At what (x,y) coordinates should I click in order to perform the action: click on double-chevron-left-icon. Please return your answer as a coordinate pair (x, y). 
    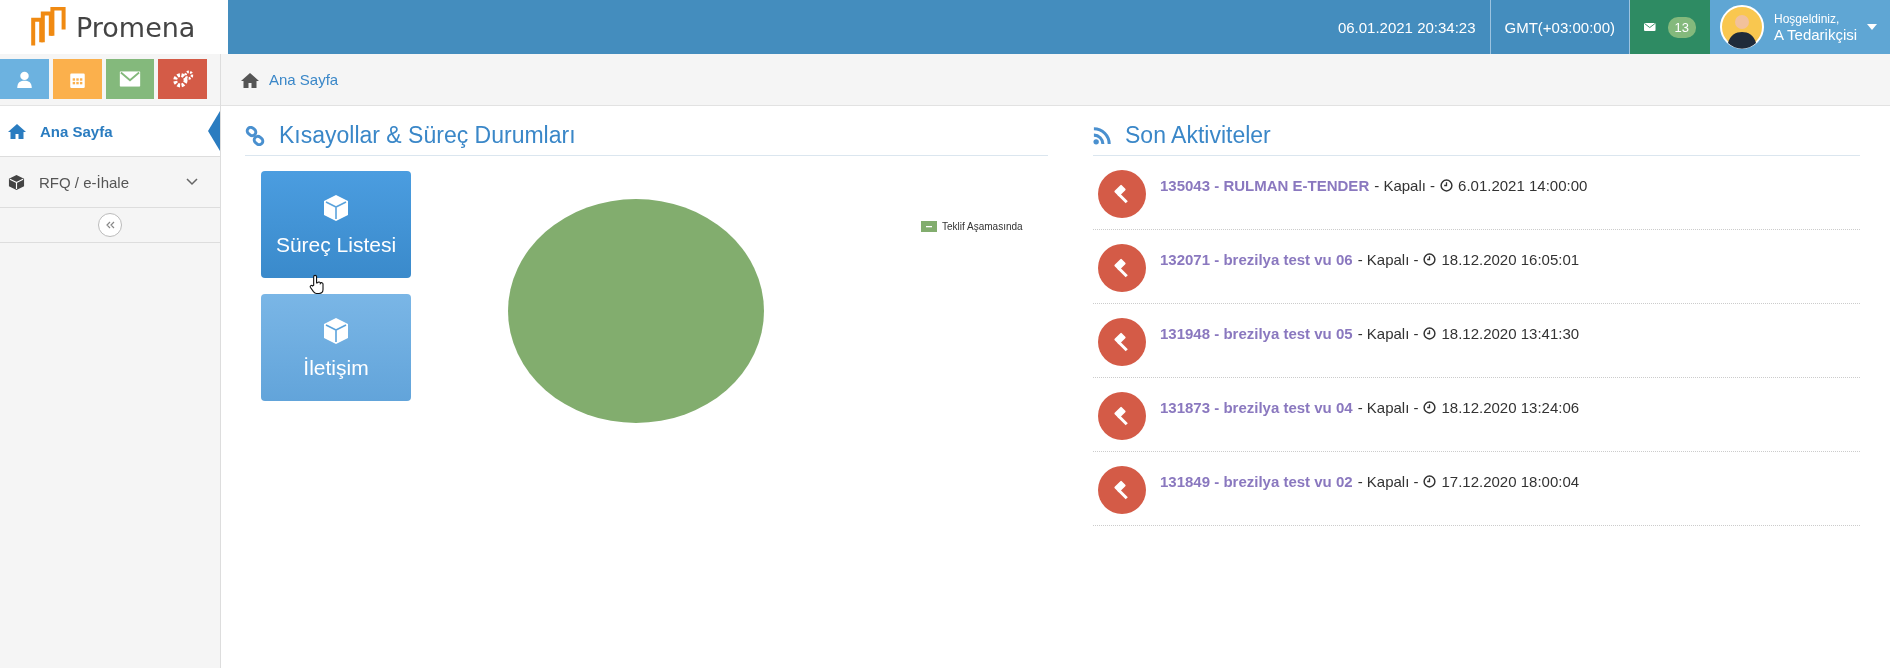
    Looking at the image, I should click on (110, 225).